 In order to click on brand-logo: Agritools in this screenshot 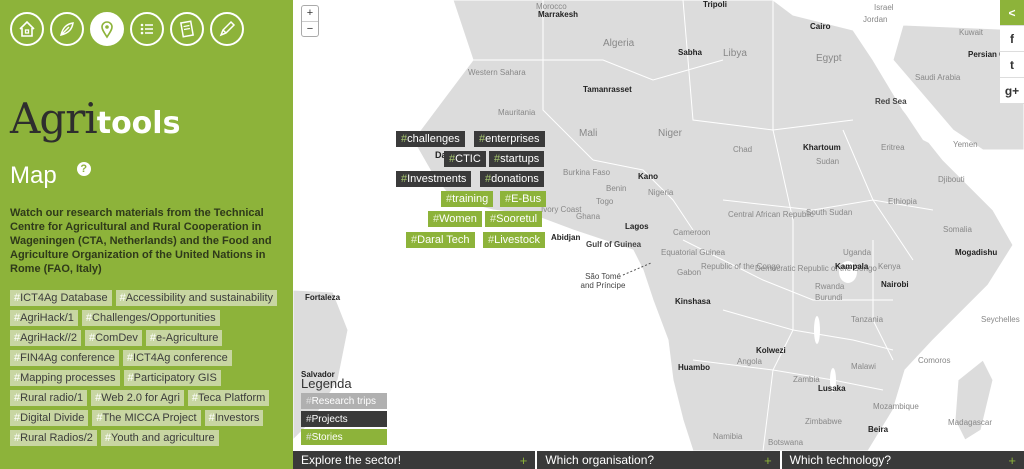, I will do `click(151, 119)`.